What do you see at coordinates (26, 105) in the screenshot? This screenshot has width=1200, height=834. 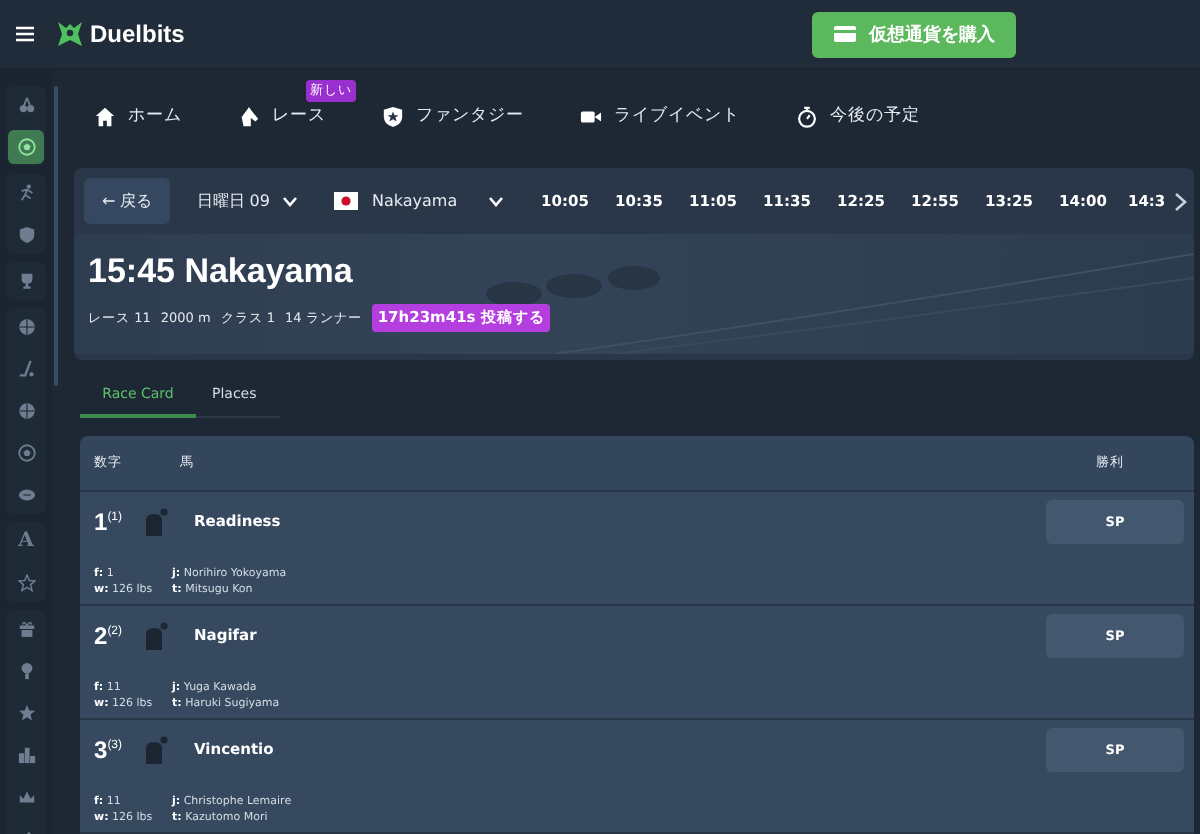 I see `cherries-icon` at bounding box center [26, 105].